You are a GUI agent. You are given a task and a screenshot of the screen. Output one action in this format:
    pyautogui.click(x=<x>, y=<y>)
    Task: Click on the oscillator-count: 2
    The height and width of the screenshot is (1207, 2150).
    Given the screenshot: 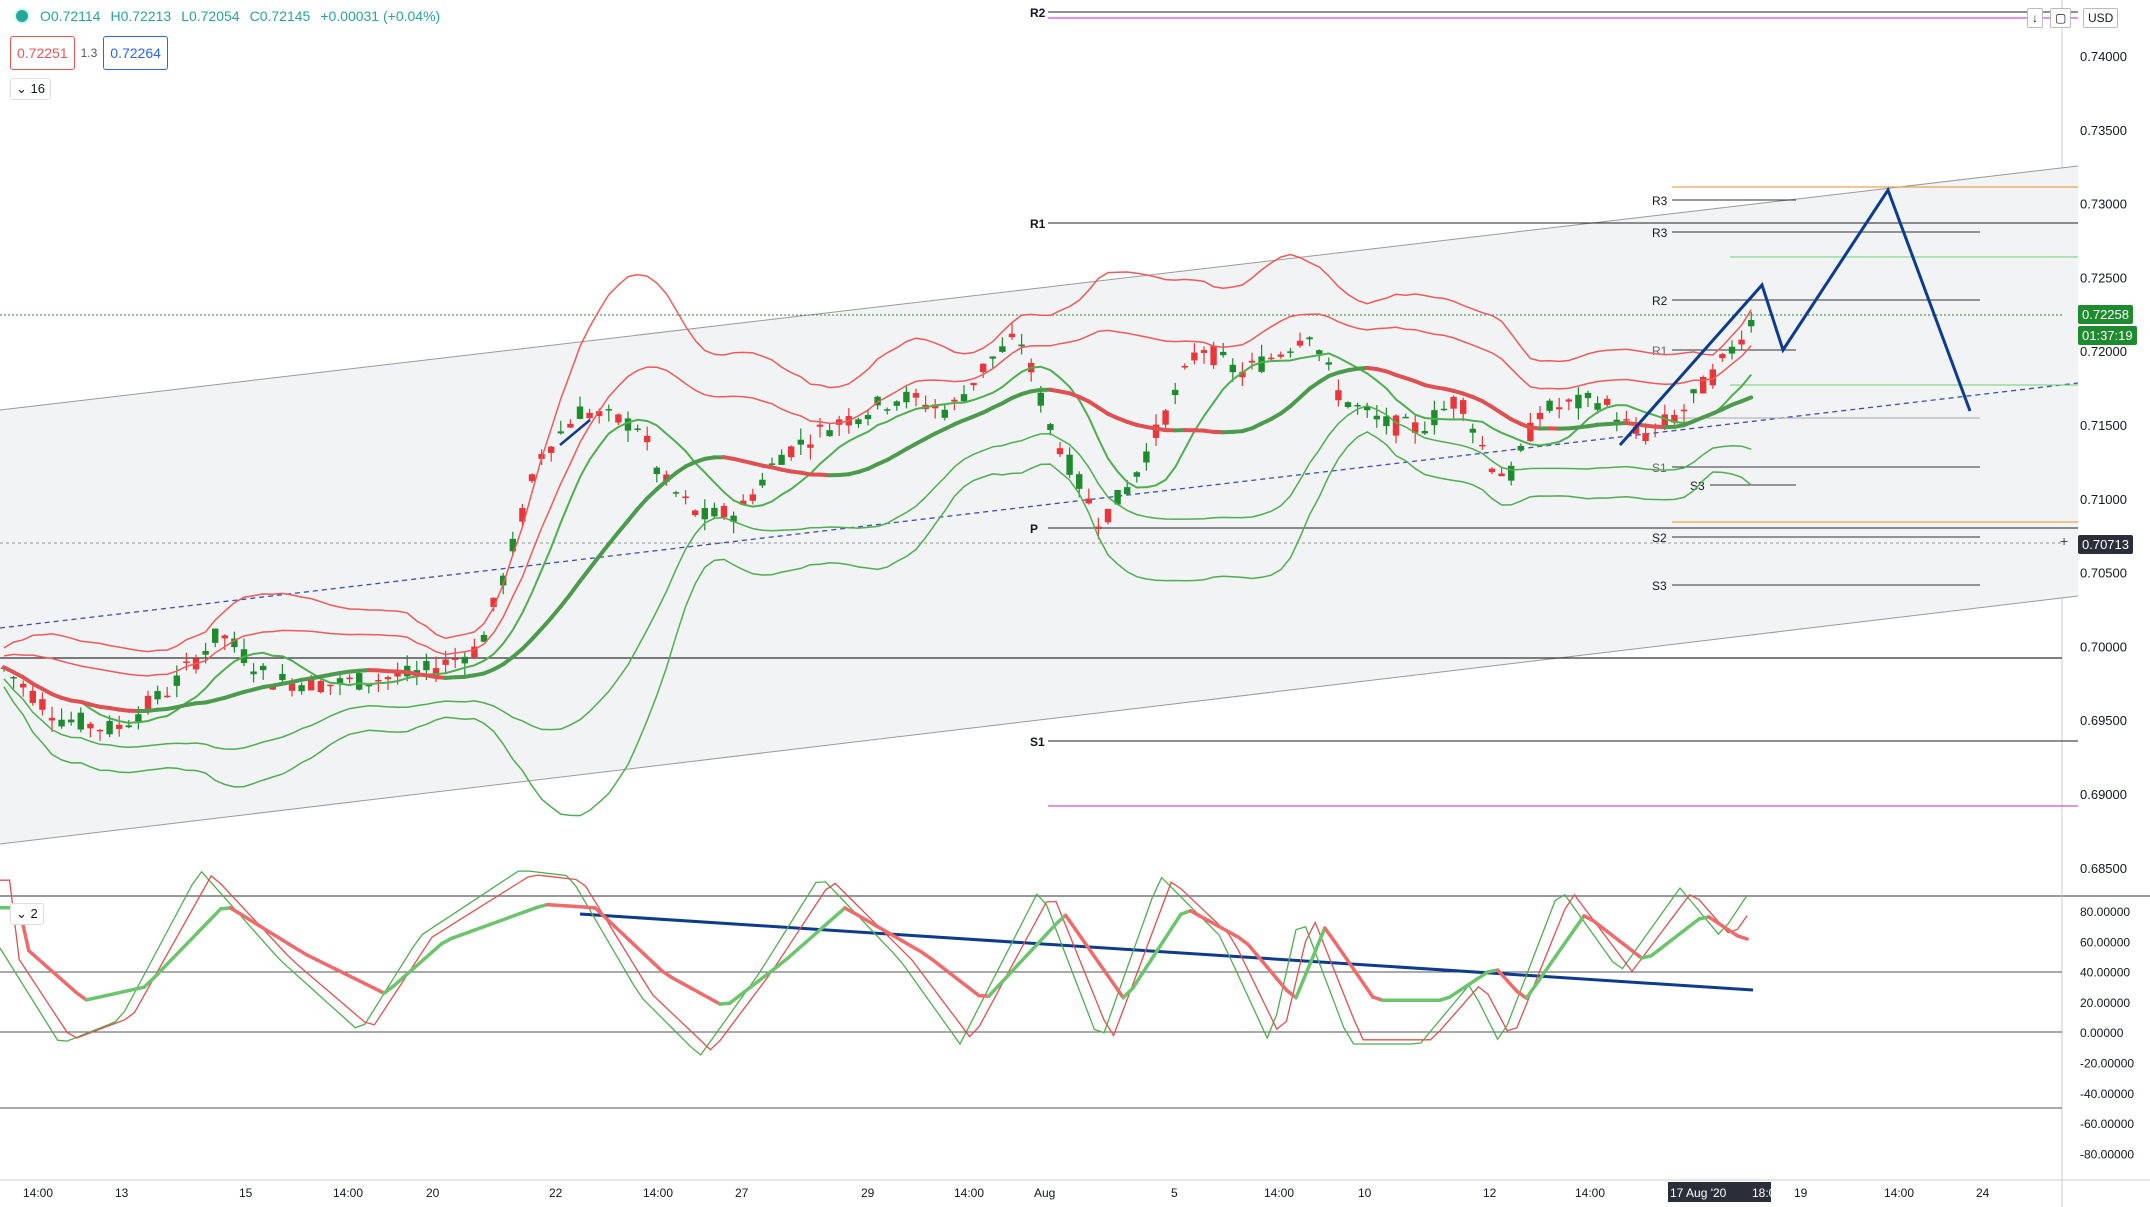 What is the action you would take?
    pyautogui.click(x=34, y=913)
    